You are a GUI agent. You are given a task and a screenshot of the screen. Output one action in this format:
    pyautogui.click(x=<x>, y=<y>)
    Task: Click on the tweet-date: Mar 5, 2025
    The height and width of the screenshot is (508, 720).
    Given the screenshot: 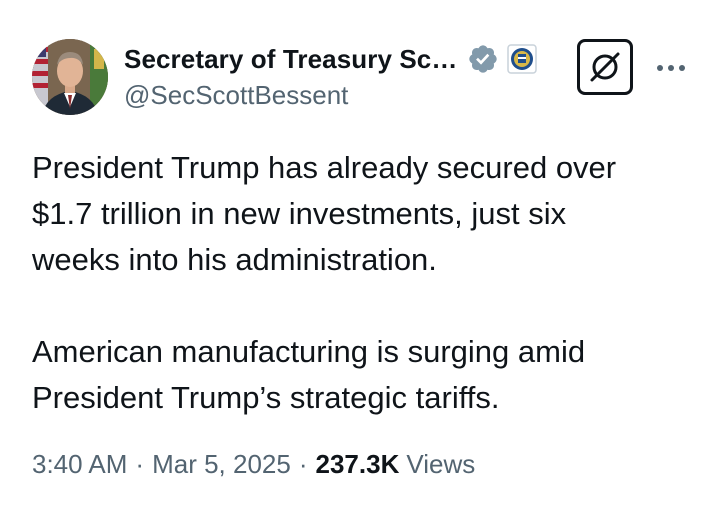 What is the action you would take?
    pyautogui.click(x=221, y=464)
    